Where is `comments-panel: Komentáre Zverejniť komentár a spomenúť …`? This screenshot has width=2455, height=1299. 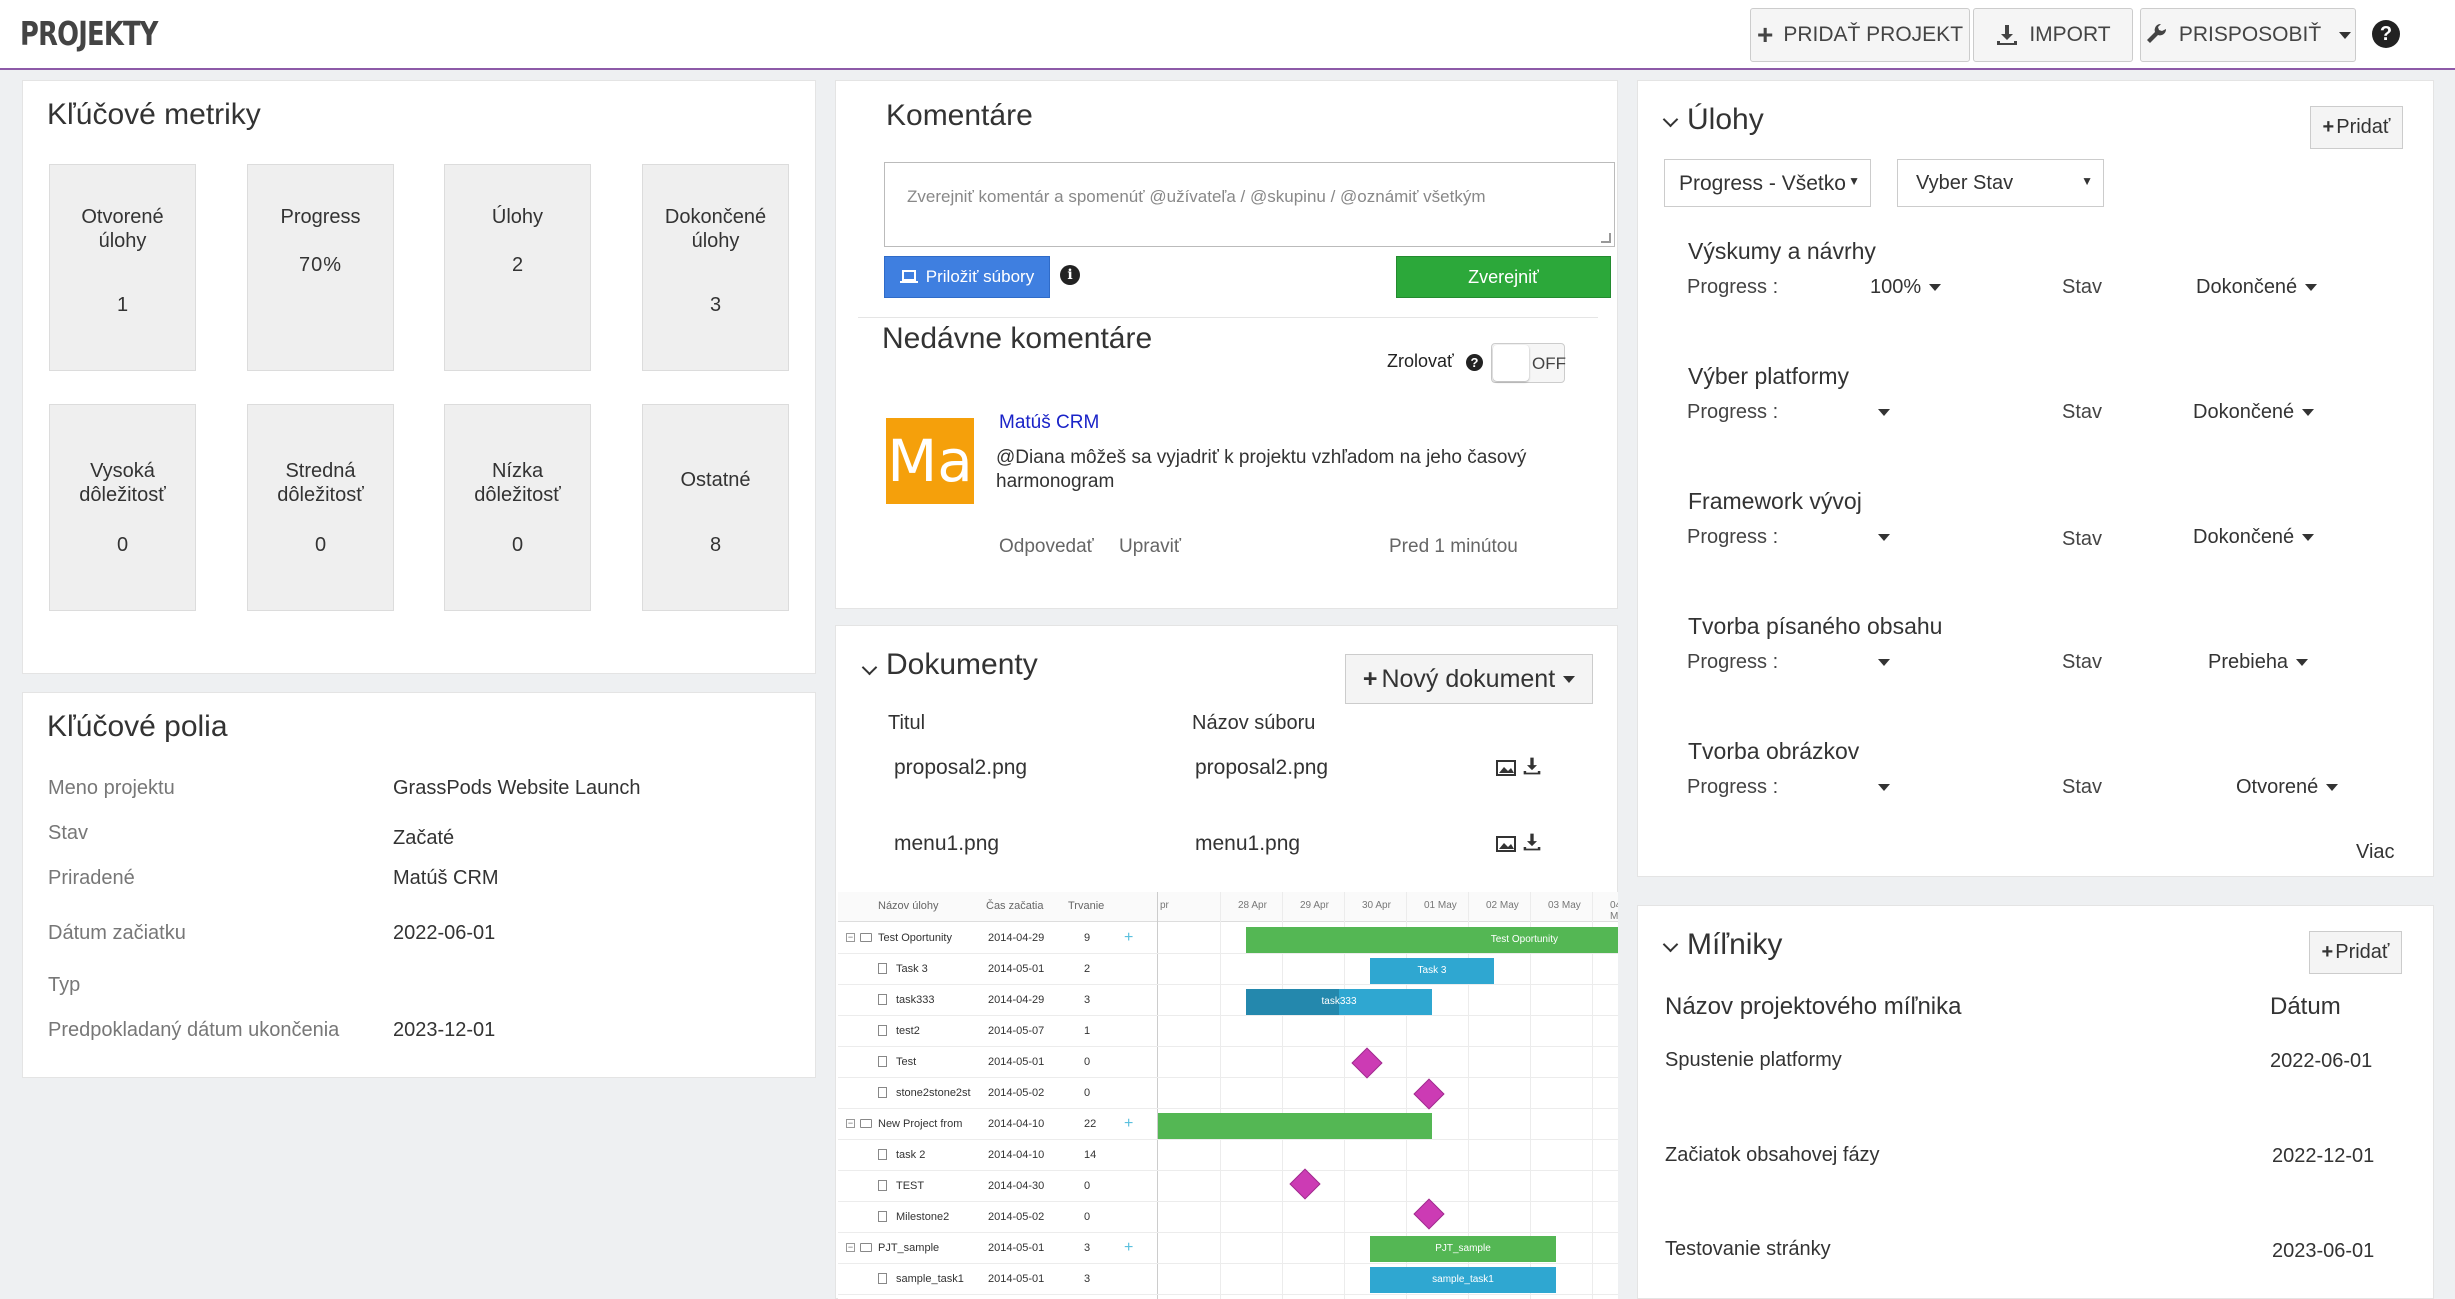 comments-panel: Komentáre Zverejniť komentár a spomenúť … is located at coordinates (1226, 344).